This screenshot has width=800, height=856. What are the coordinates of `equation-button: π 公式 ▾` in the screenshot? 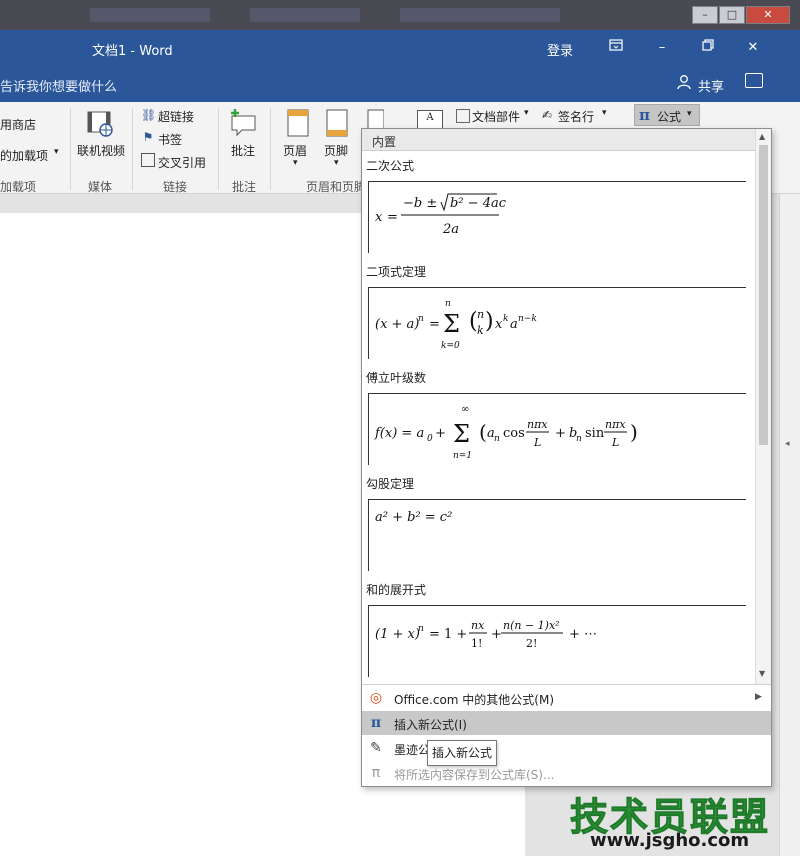 It's located at (667, 115).